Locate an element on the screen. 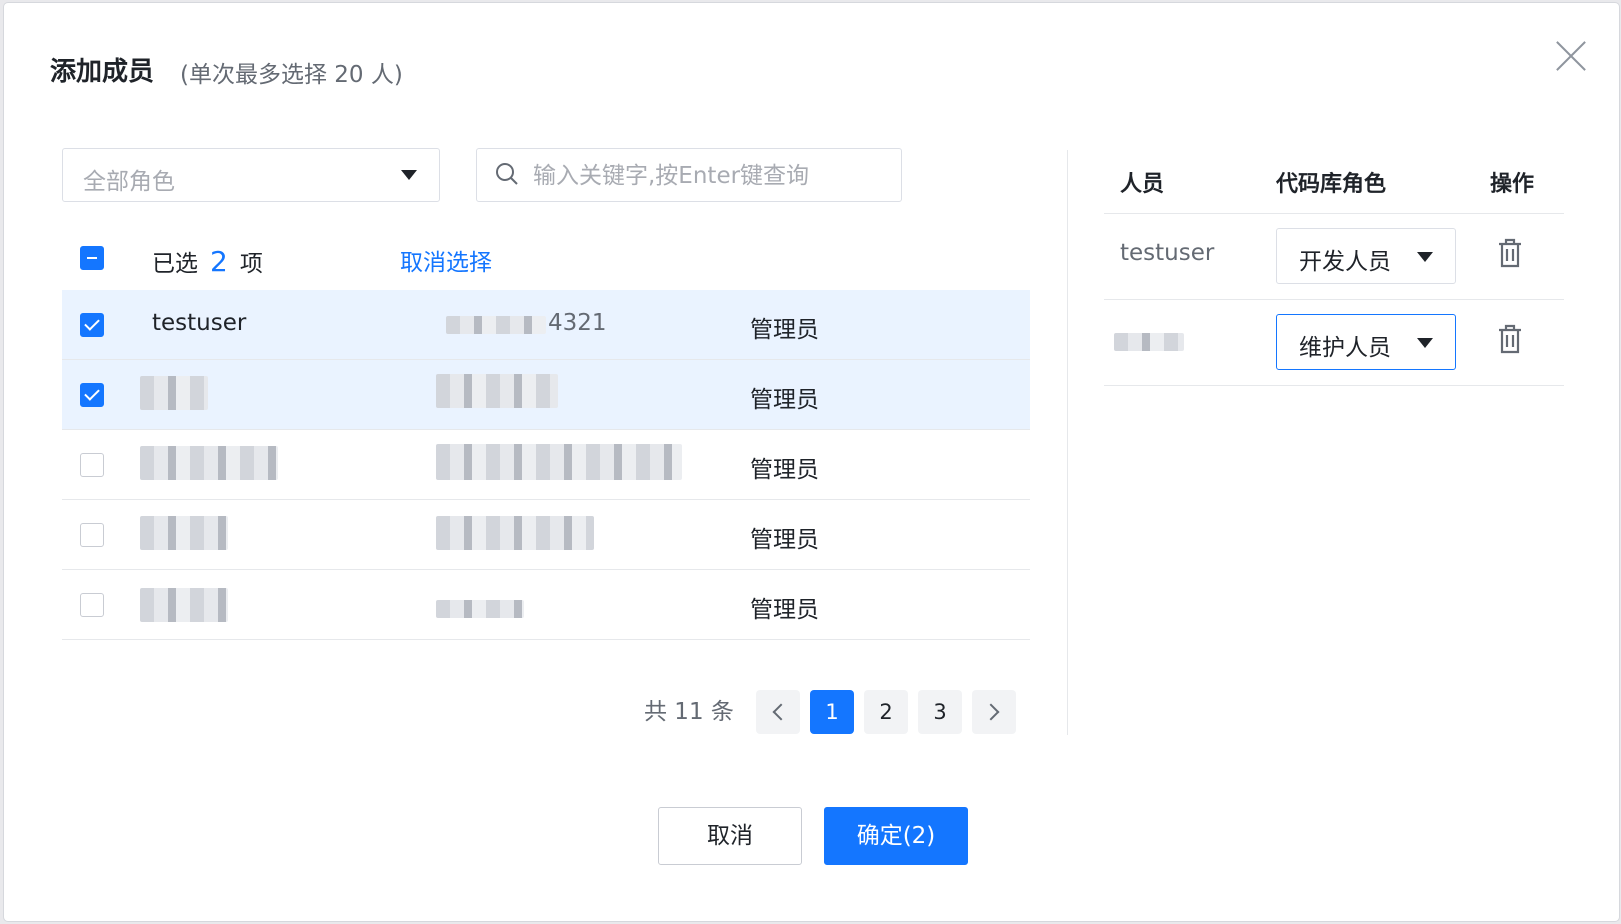 The width and height of the screenshot is (1621, 924). search-box is located at coordinates (689, 175).